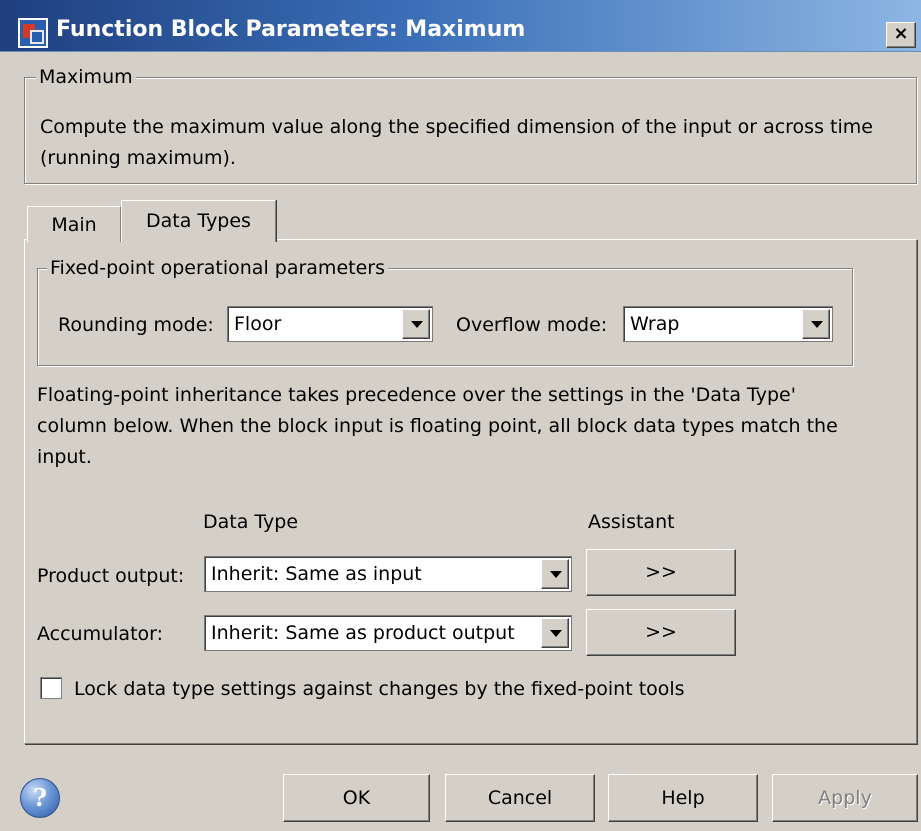  What do you see at coordinates (845, 798) in the screenshot?
I see `apply-button: Apply` at bounding box center [845, 798].